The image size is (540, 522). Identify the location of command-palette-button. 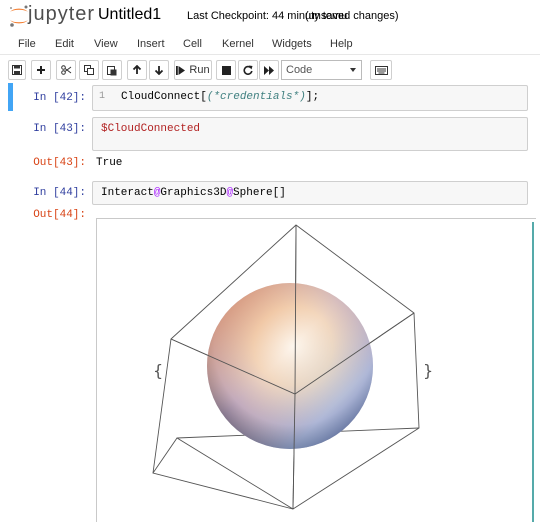
(381, 70).